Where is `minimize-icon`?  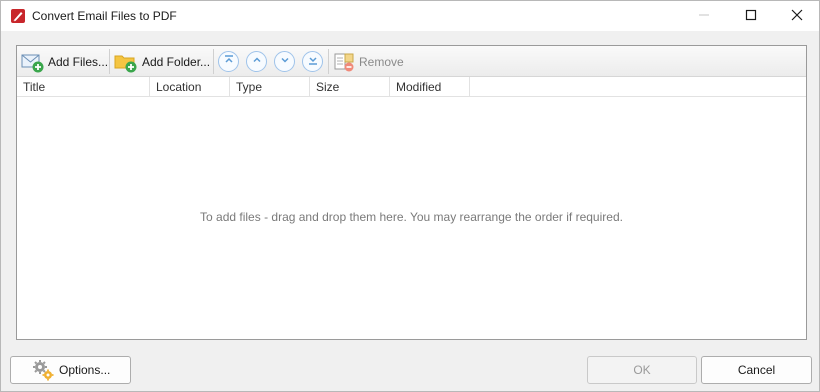 minimize-icon is located at coordinates (704, 16).